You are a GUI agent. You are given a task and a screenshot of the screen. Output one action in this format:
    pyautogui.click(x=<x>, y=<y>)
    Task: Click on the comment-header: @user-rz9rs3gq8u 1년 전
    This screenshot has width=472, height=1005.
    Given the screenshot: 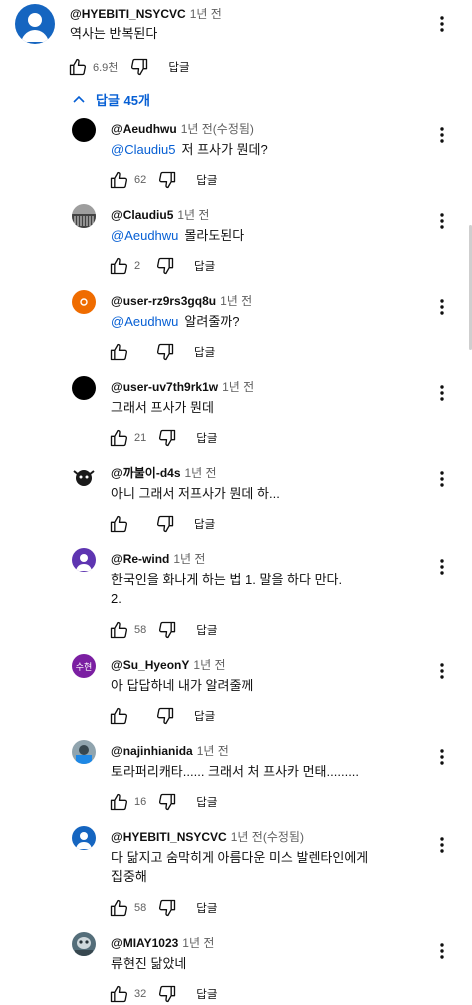 What is the action you would take?
    pyautogui.click(x=181, y=300)
    